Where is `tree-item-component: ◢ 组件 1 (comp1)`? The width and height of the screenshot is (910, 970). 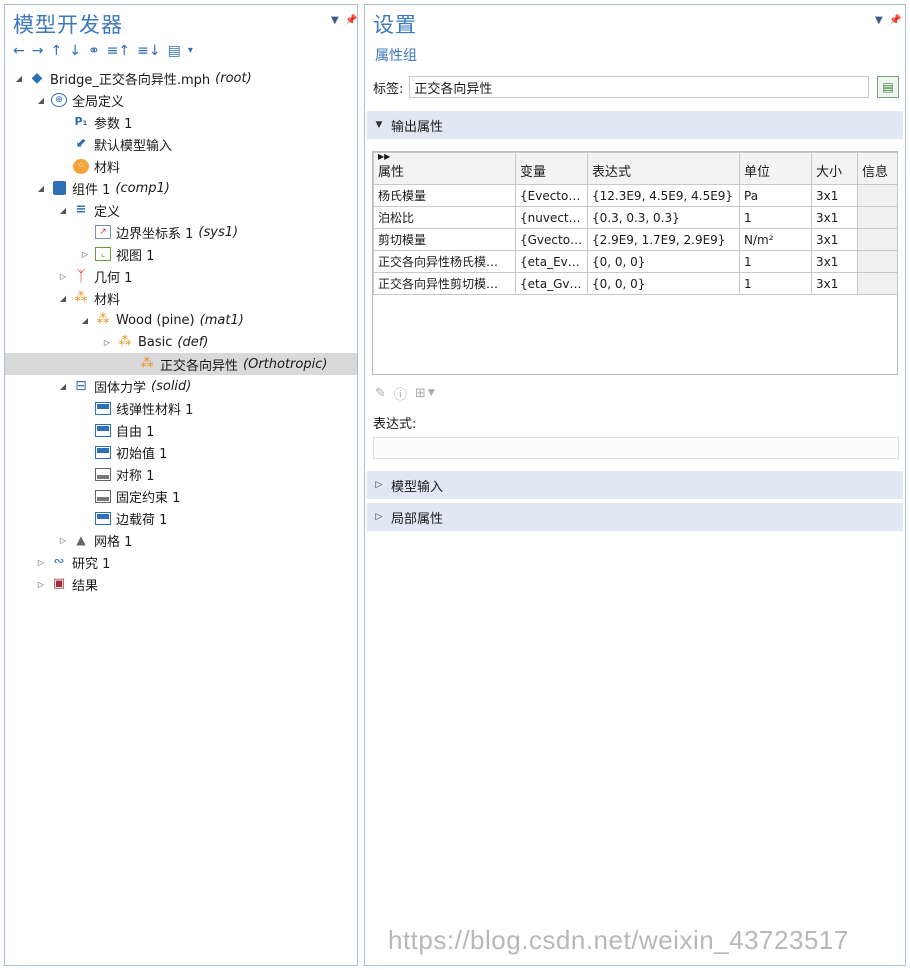 tree-item-component: ◢ 组件 1 (comp1) is located at coordinates (181, 188).